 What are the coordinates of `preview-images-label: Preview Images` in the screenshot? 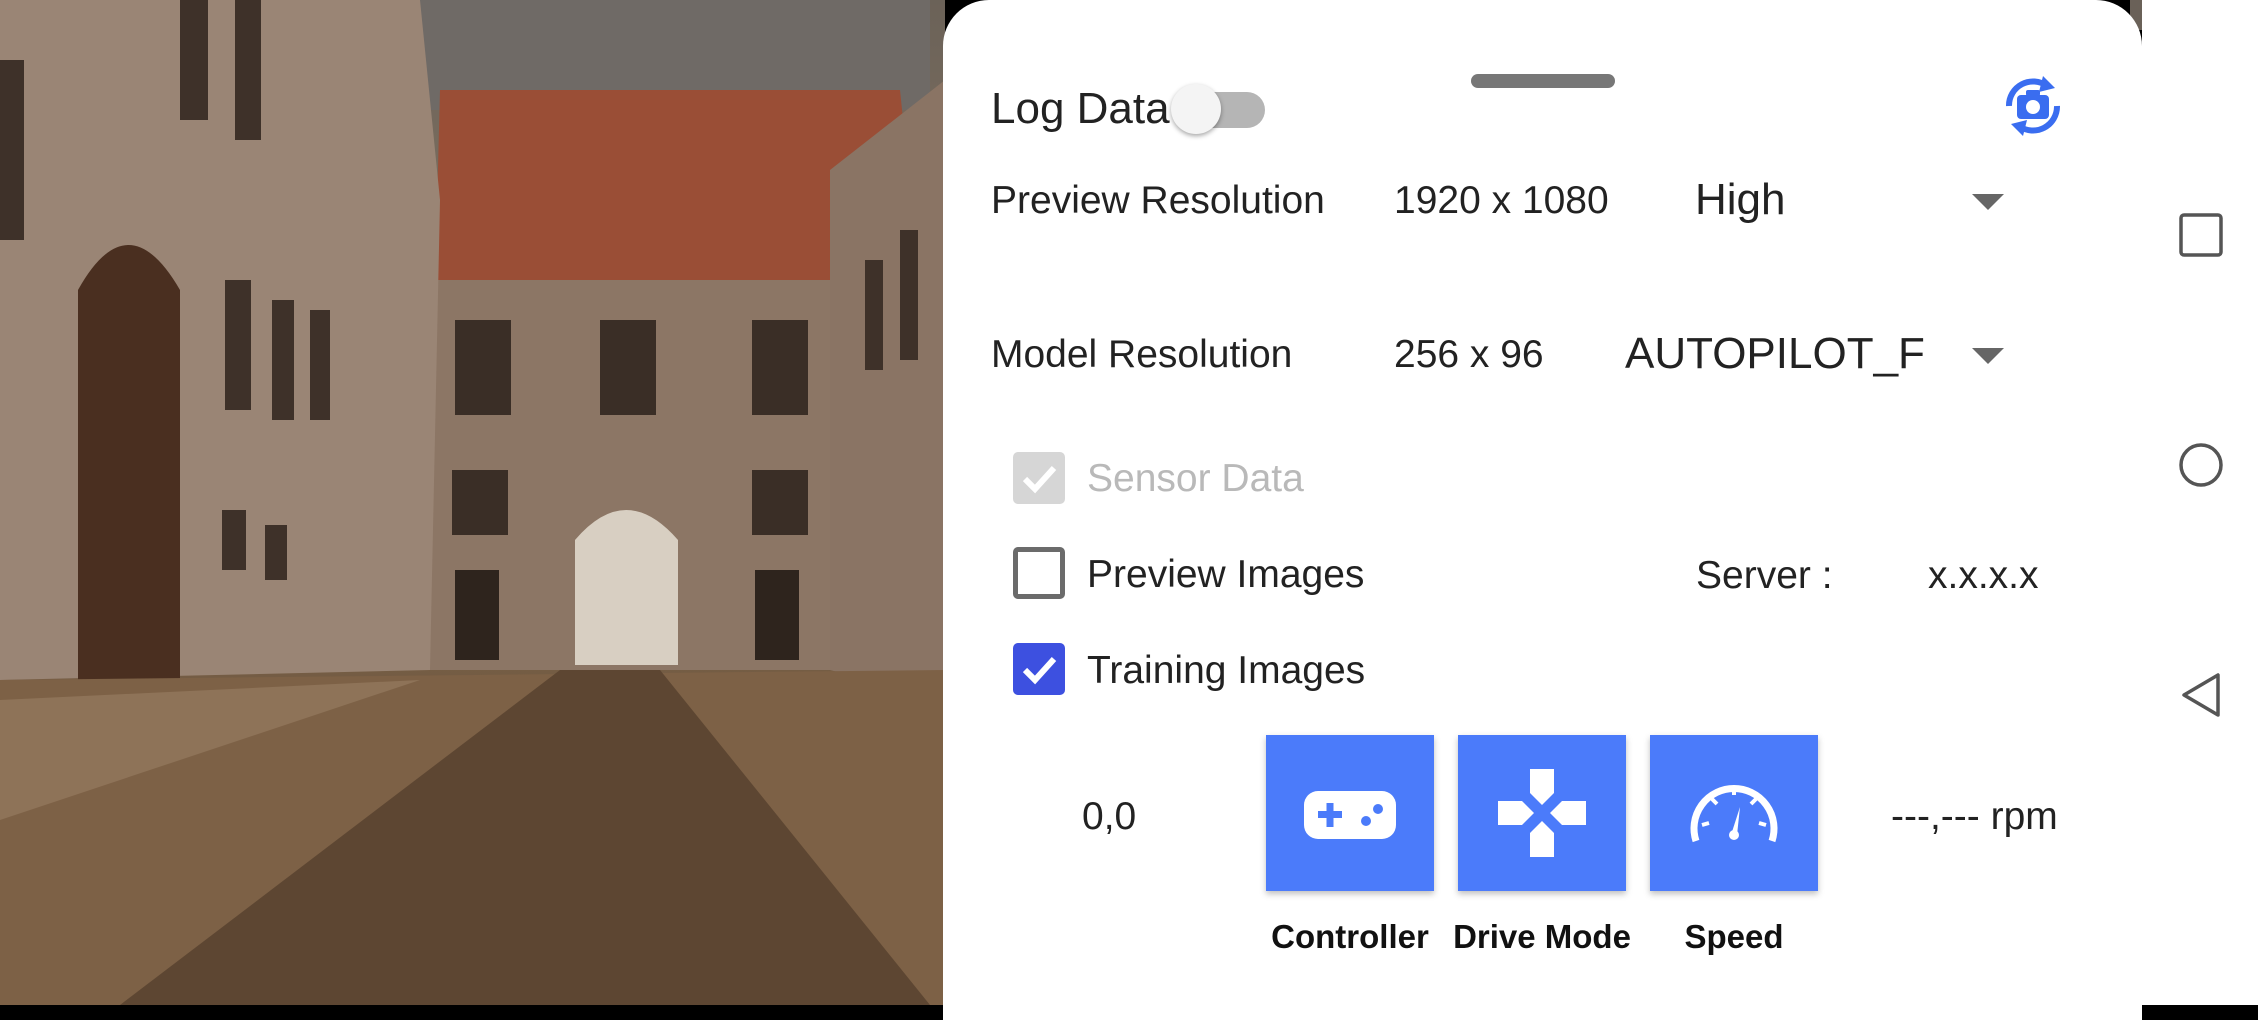 It's located at (1226, 574).